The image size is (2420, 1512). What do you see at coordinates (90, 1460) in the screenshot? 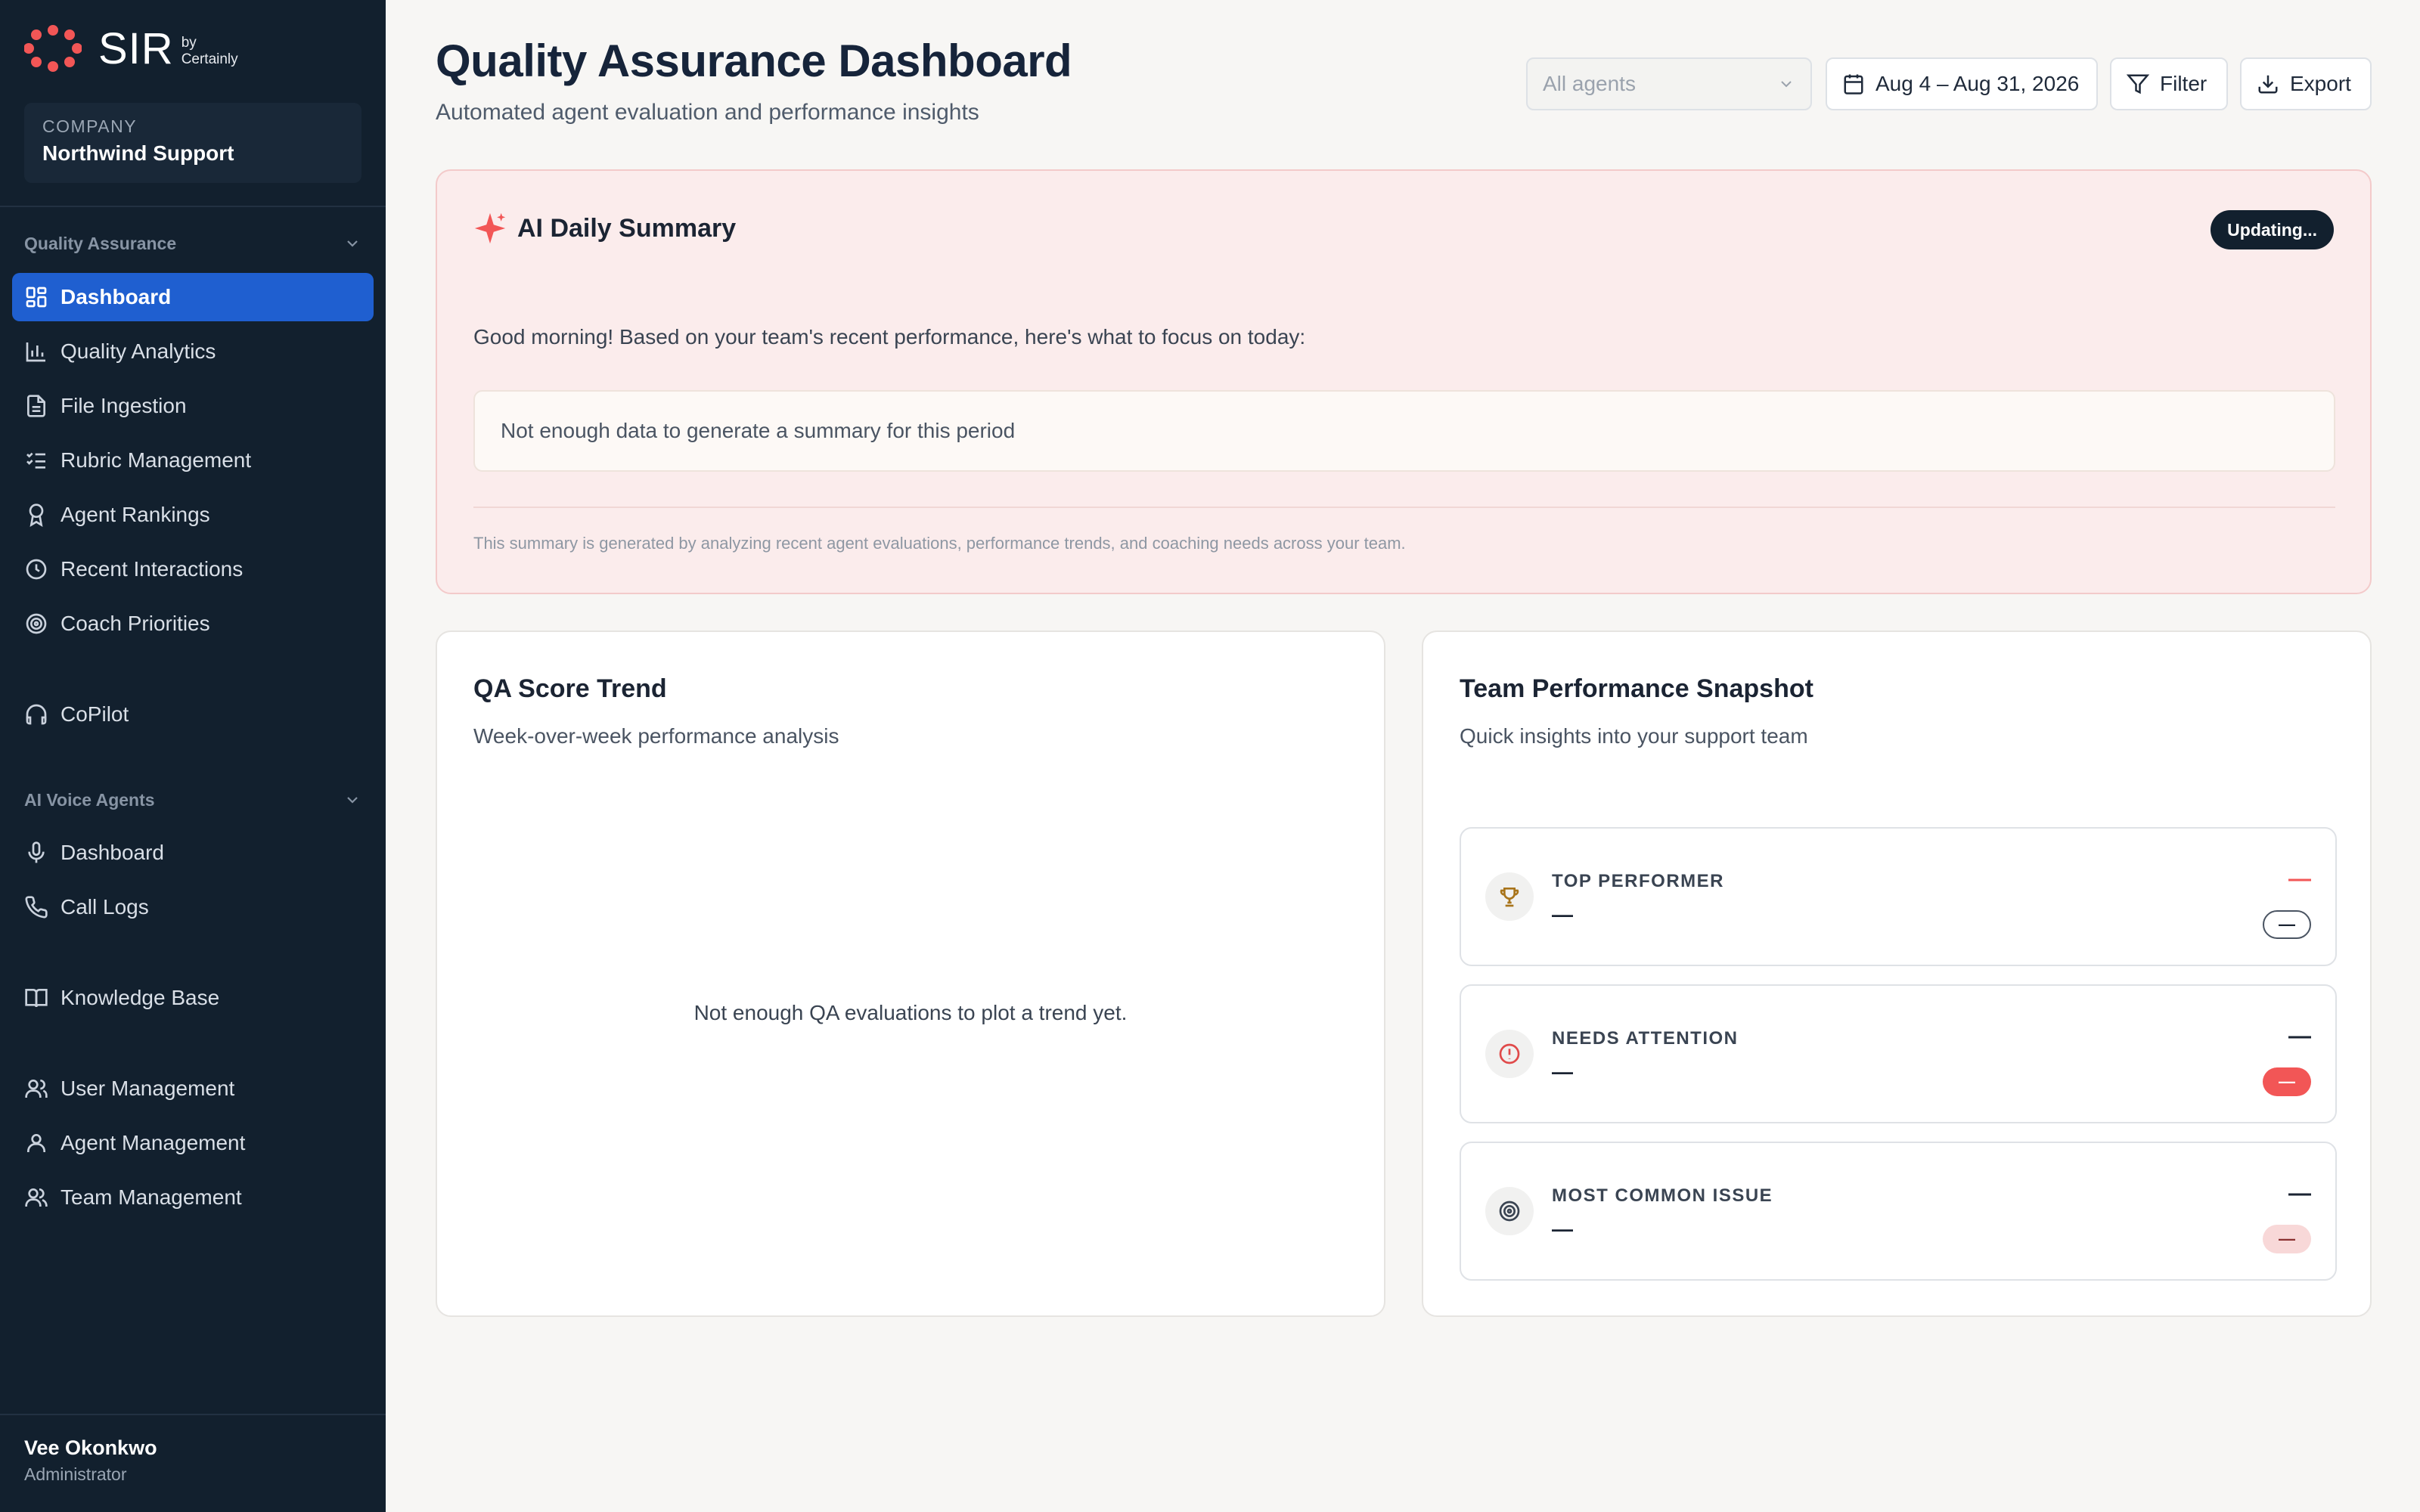
I see `user-profile: Vee Okonkwo Administrator` at bounding box center [90, 1460].